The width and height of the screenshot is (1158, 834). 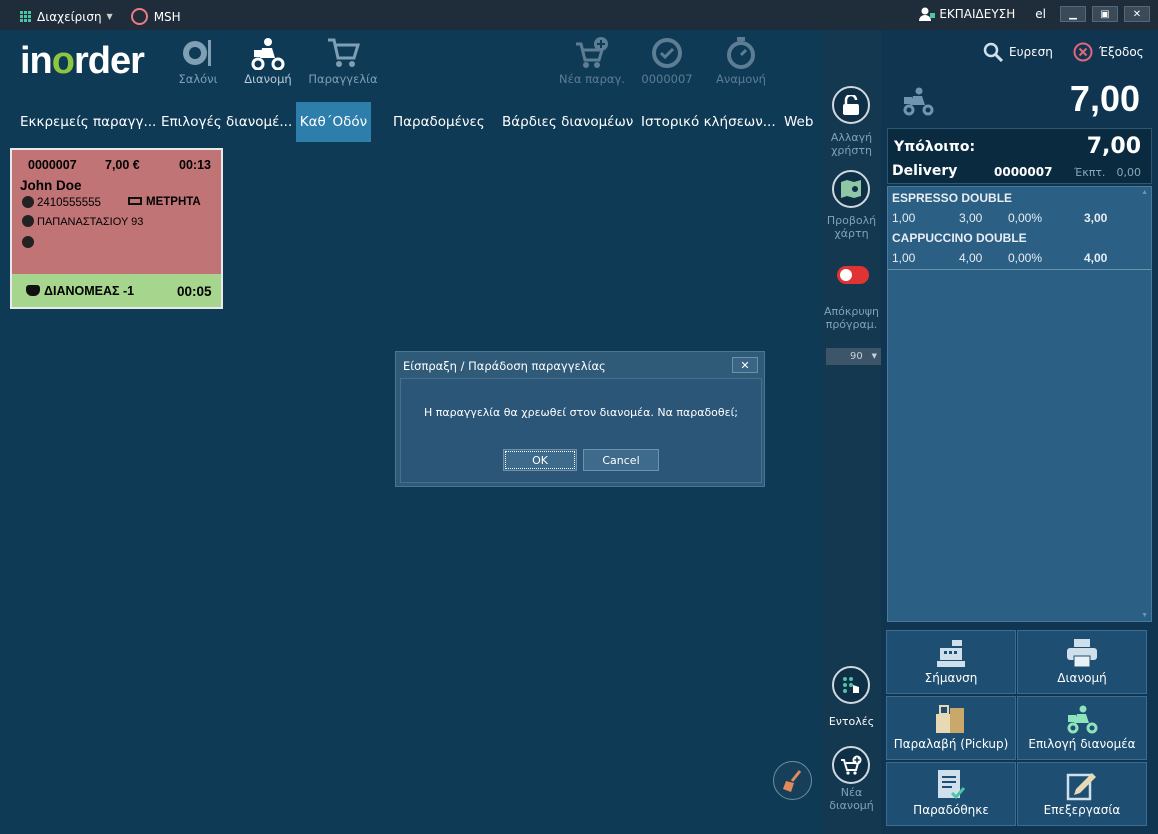 I want to click on cash-icon, so click(x=135, y=201).